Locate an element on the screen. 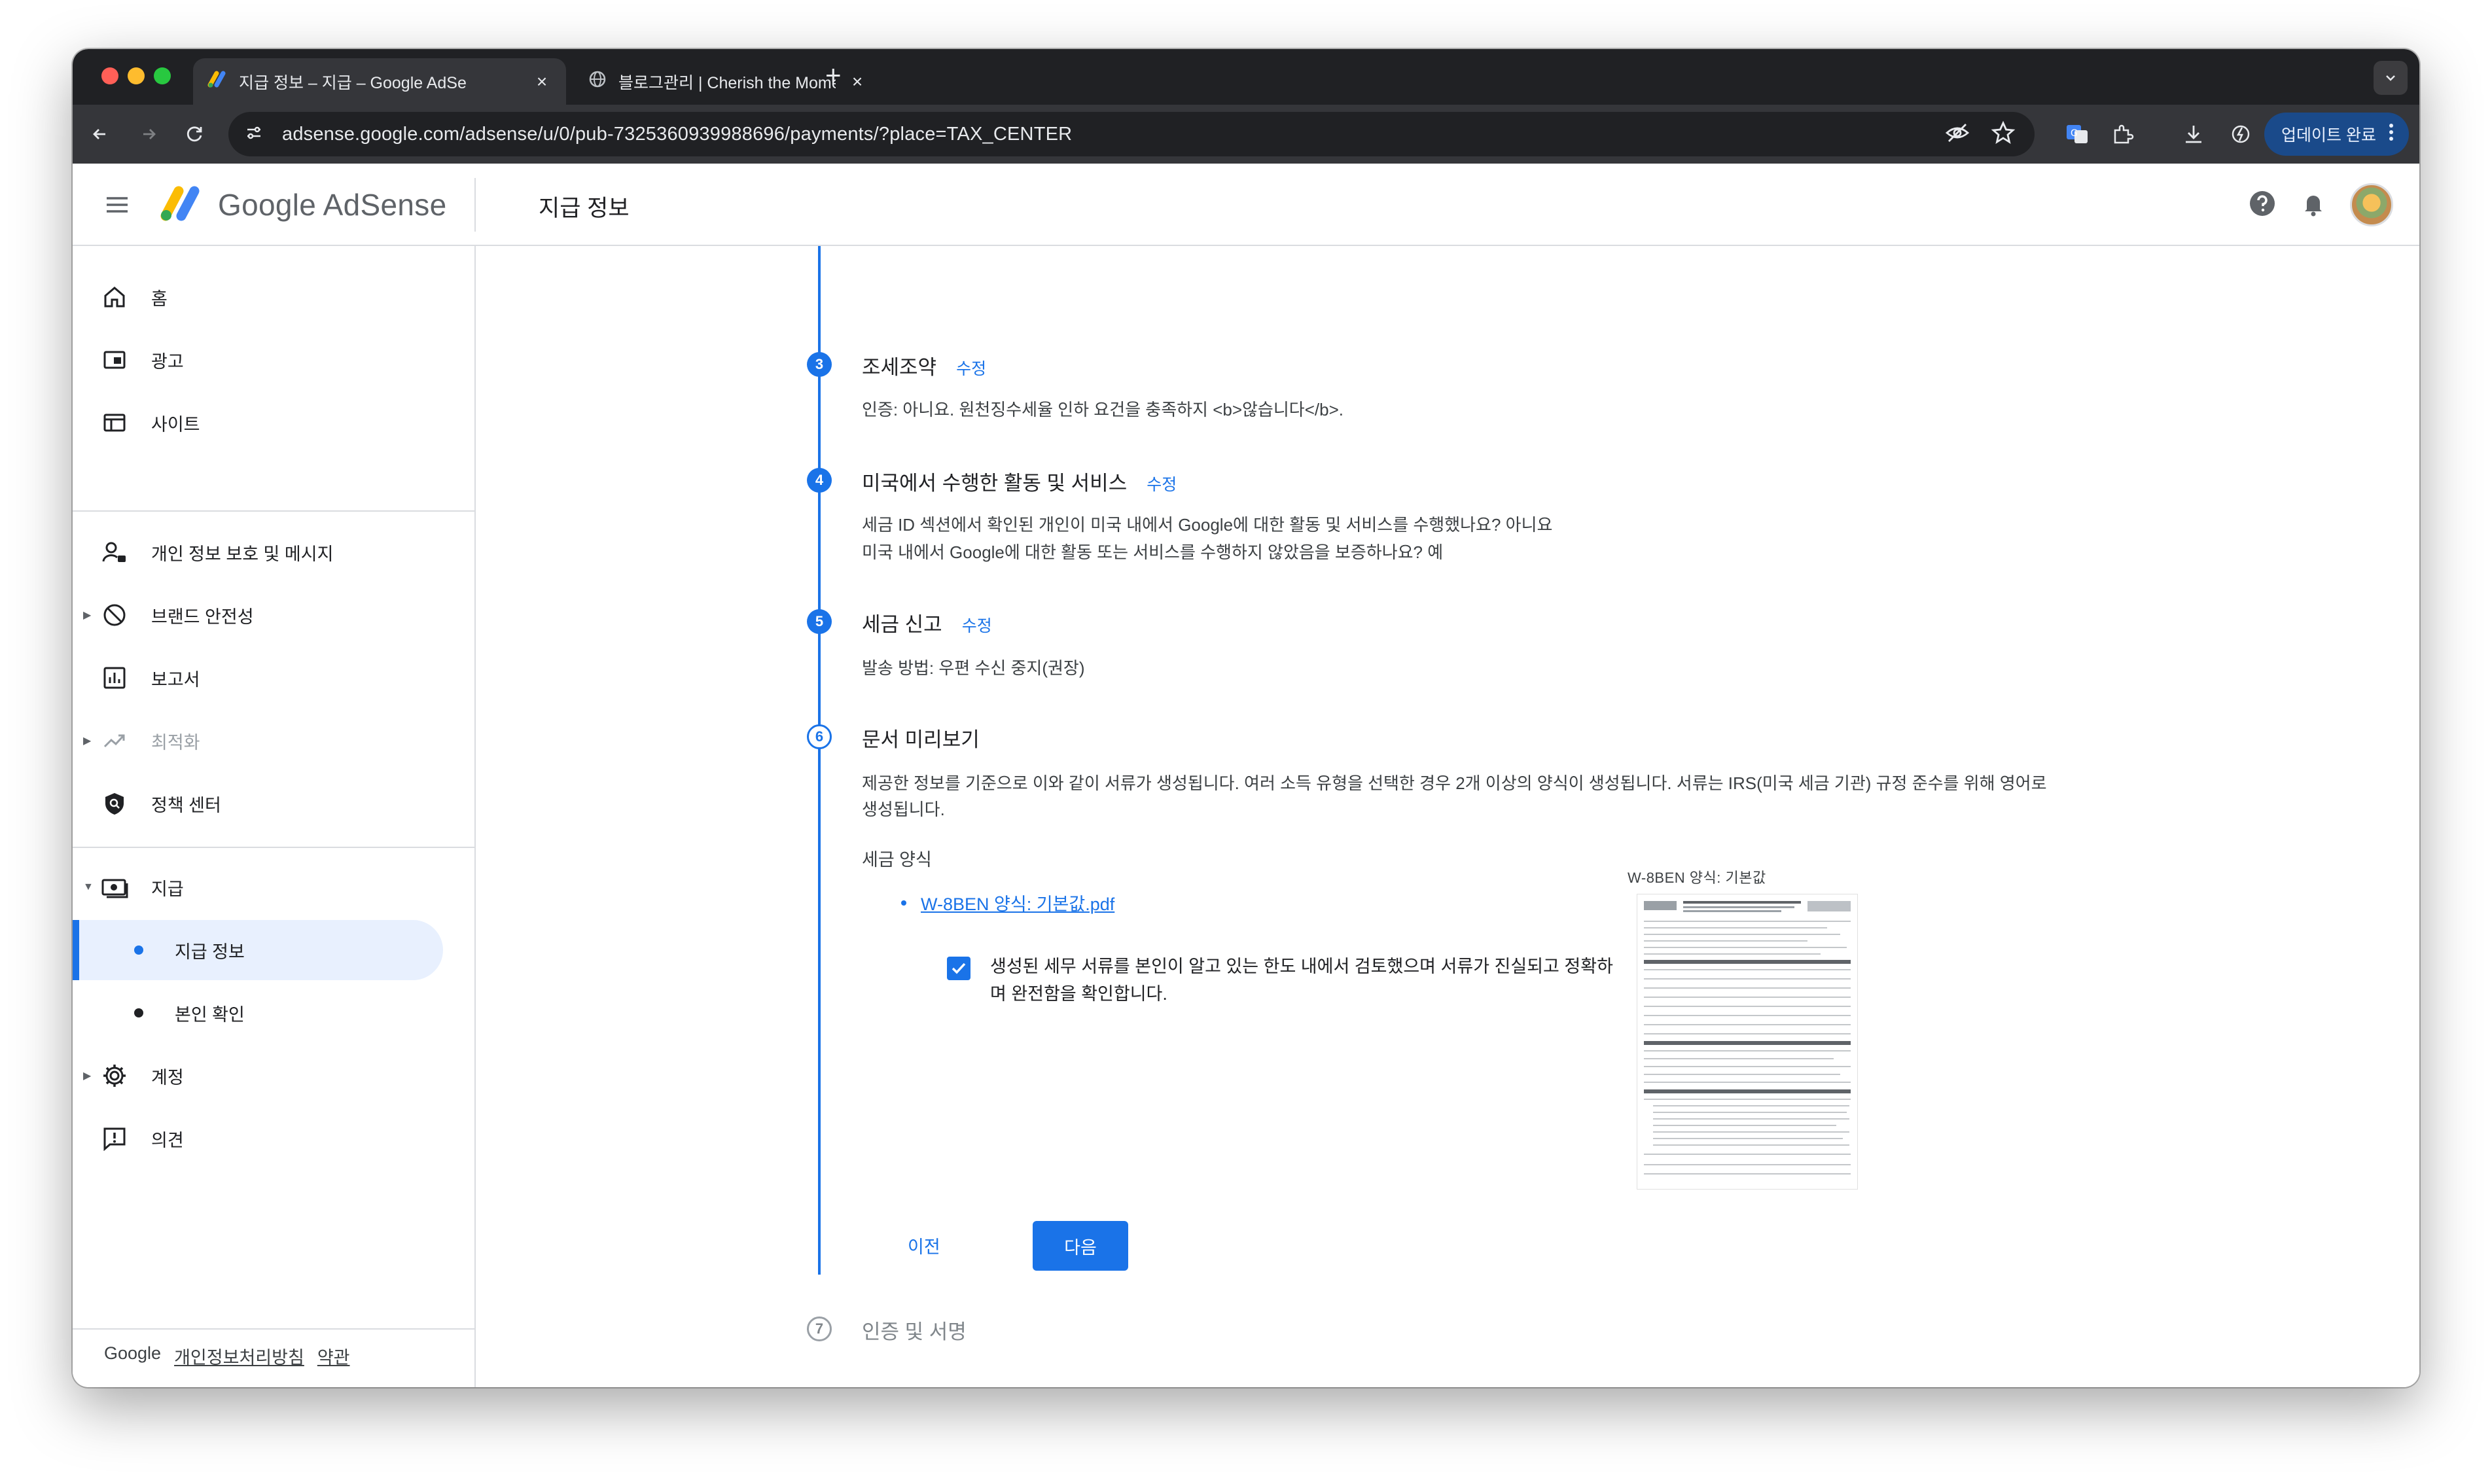 The width and height of the screenshot is (2492, 1484). sidebar-item-label: 계정 is located at coordinates (167, 1077).